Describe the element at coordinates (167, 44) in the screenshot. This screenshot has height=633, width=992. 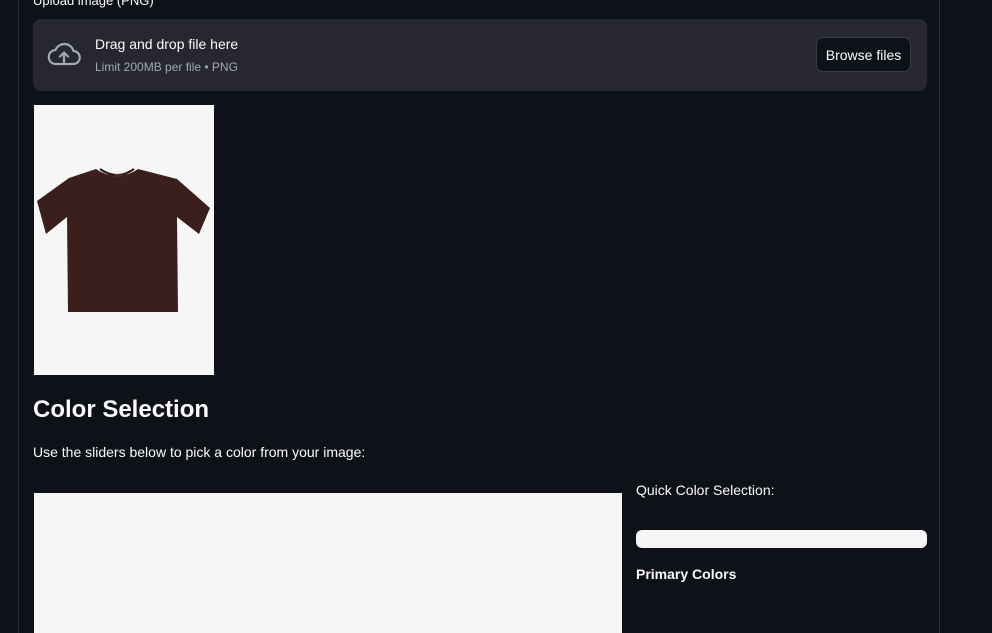
I see `dropzone-title: Drag and drop file here` at that location.